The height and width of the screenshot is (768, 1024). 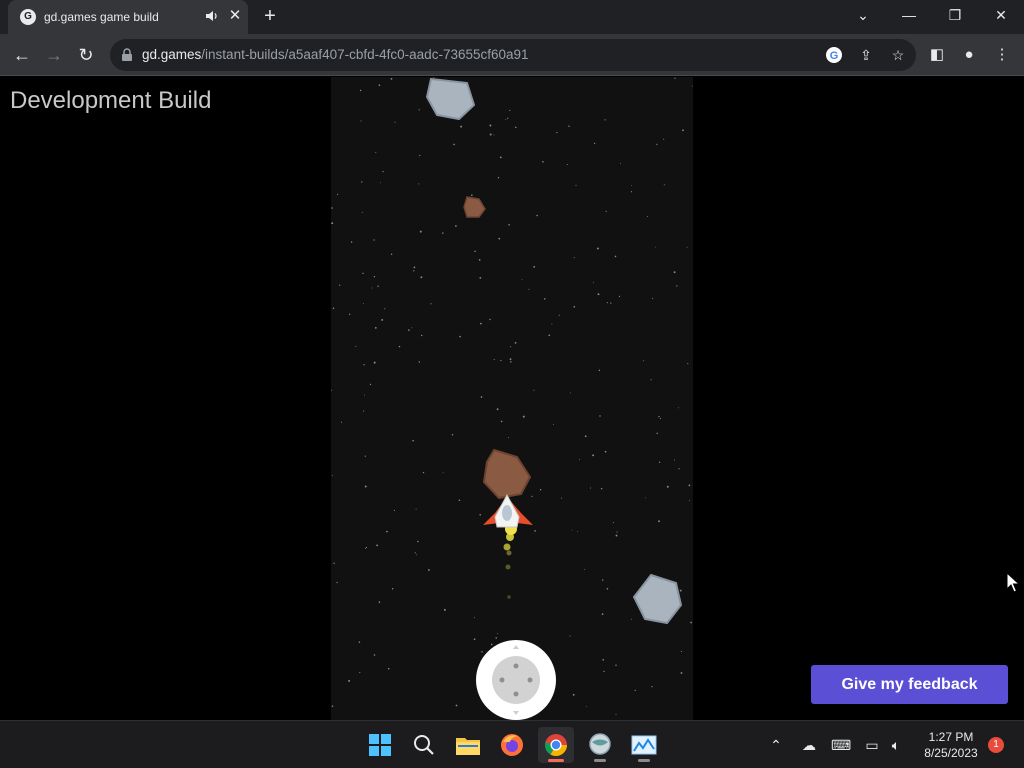 I want to click on system-clock: 1:27 PM 8/25/2023, so click(x=951, y=745).